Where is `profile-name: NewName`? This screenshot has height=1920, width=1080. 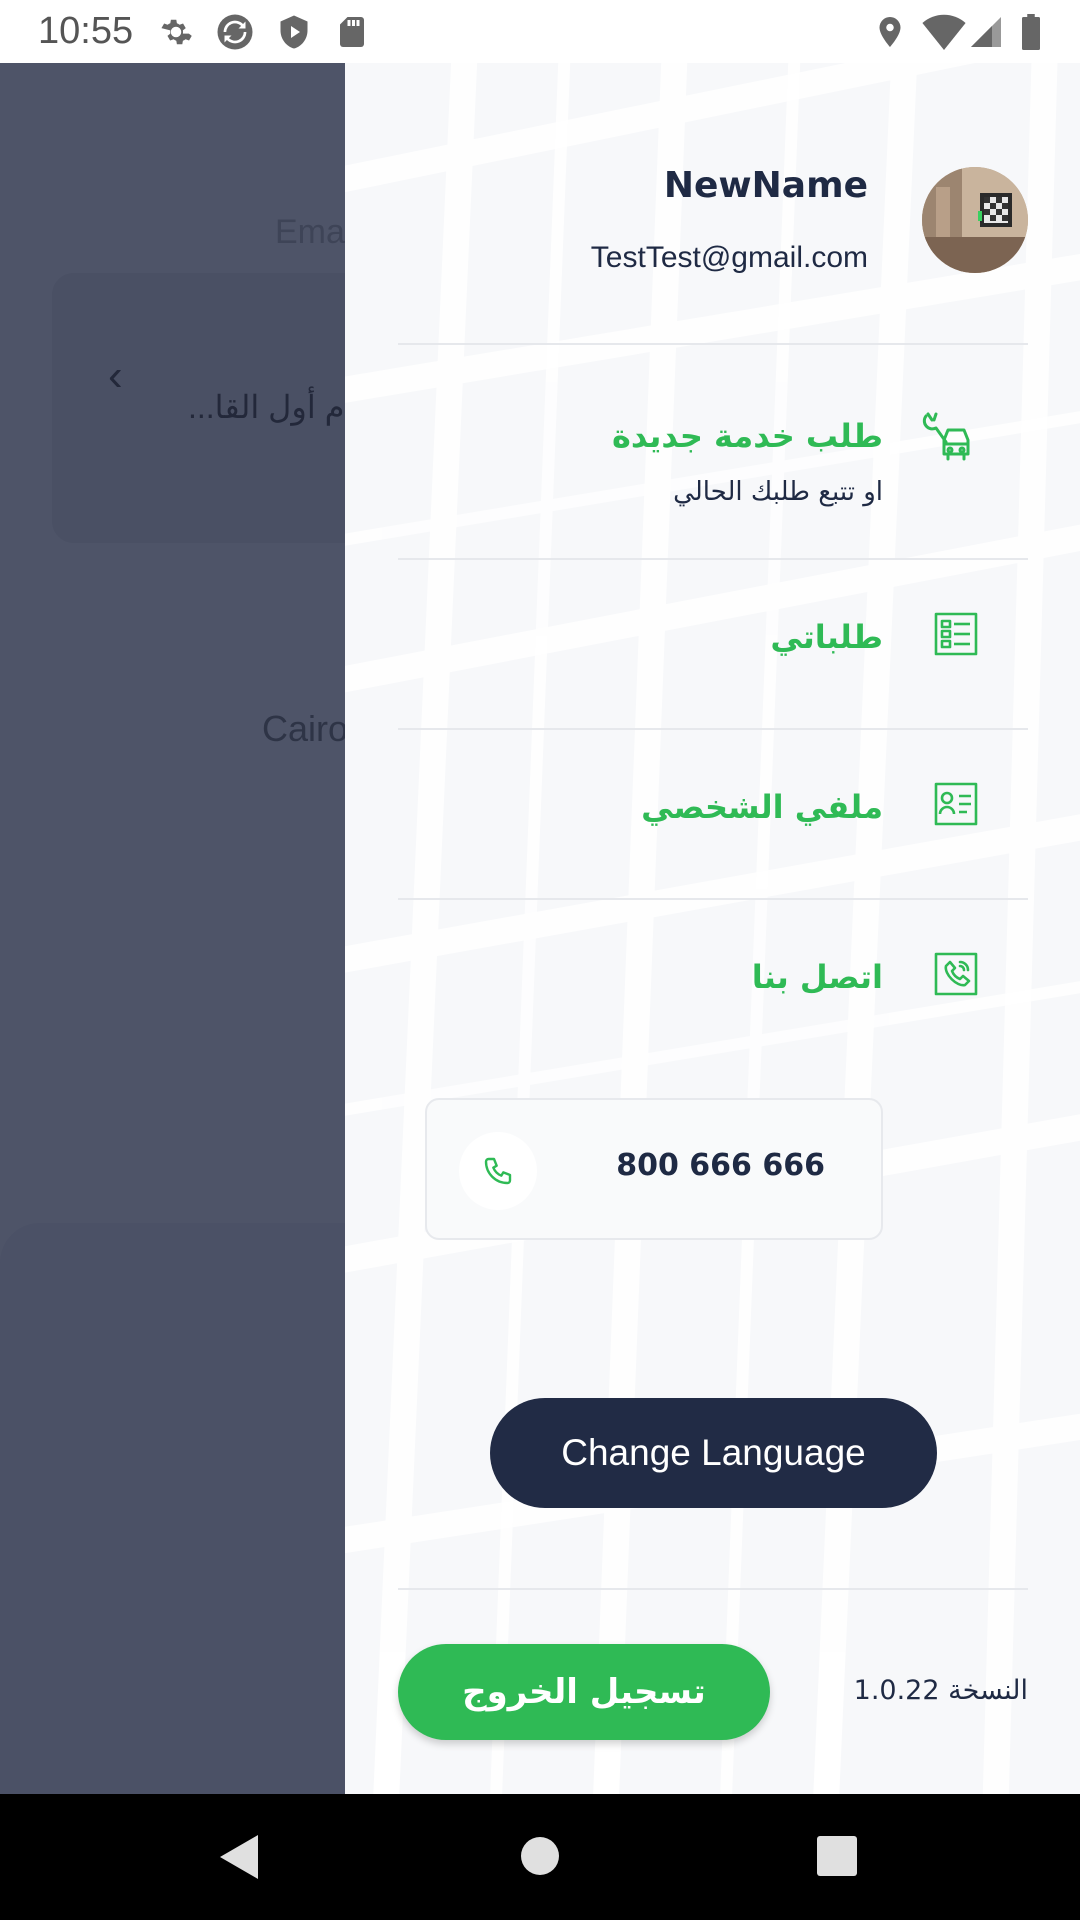 profile-name: NewName is located at coordinates (765, 185).